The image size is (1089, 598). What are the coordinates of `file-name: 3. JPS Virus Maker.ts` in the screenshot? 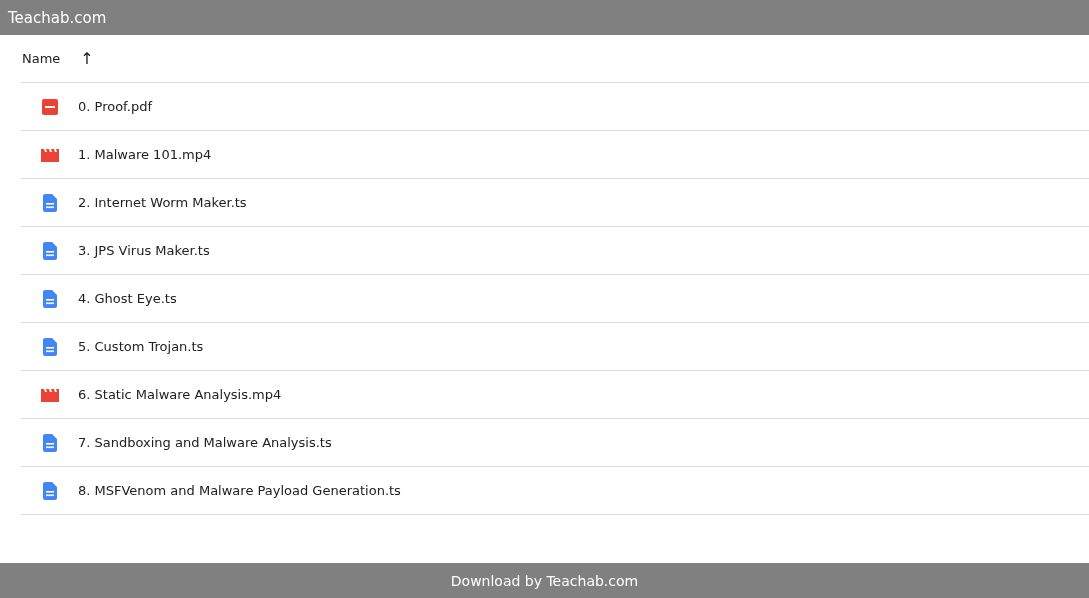 It's located at (144, 250).